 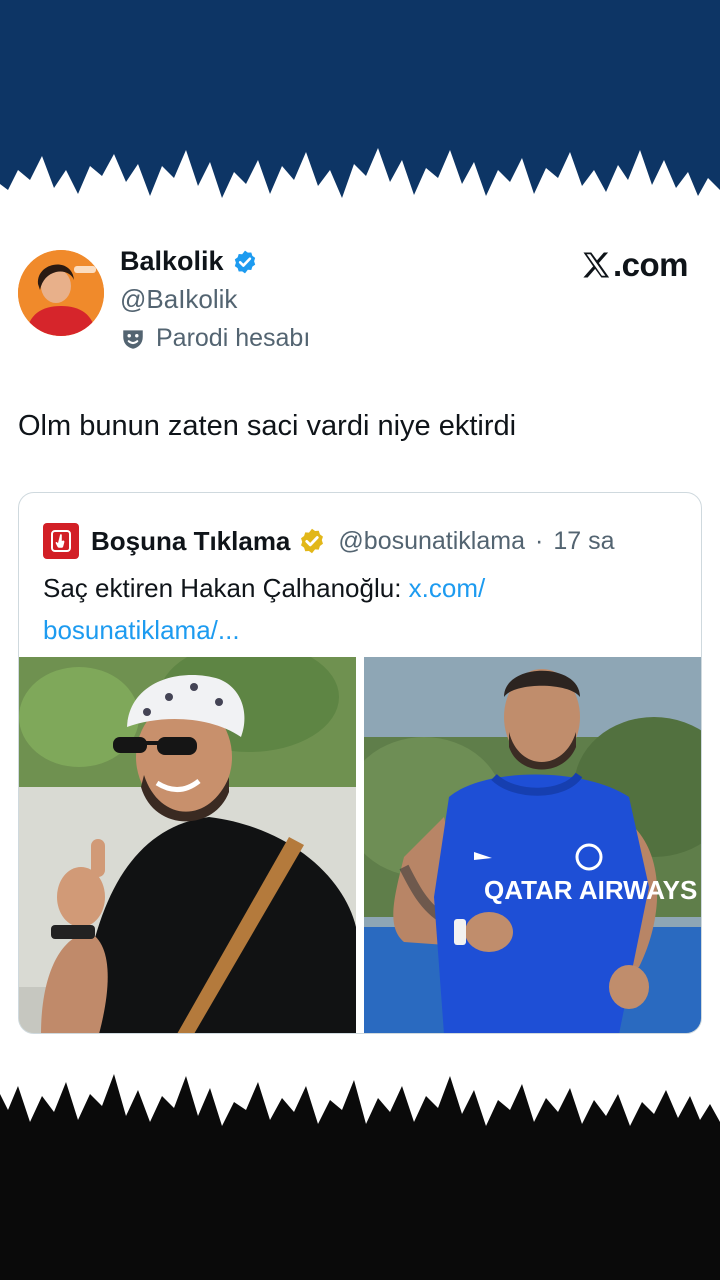 I want to click on author-handle: @BaIkolik, so click(x=178, y=299).